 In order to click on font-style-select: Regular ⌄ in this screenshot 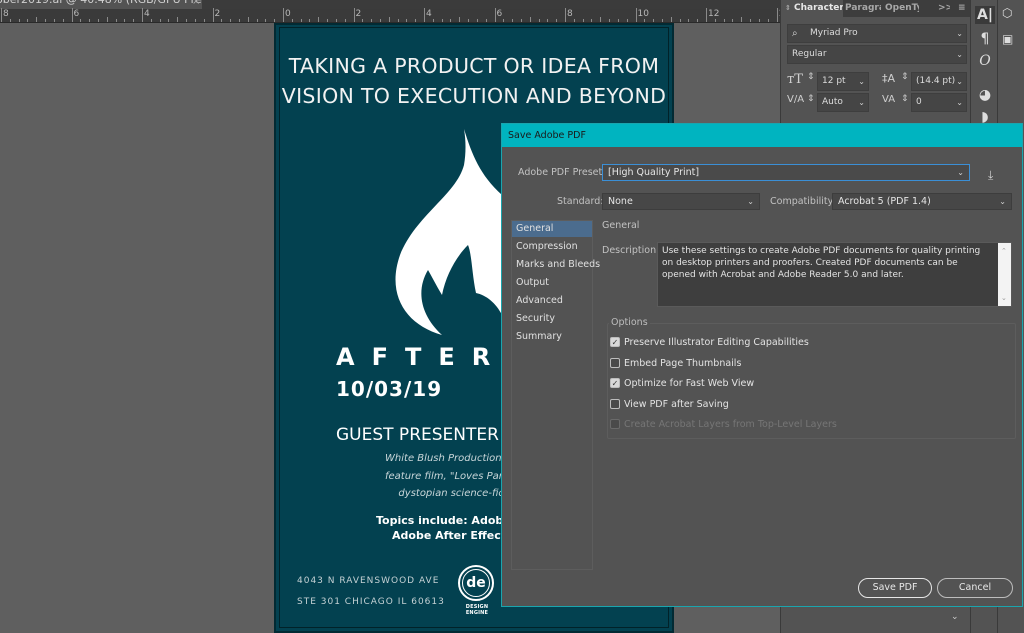, I will do `click(877, 54)`.